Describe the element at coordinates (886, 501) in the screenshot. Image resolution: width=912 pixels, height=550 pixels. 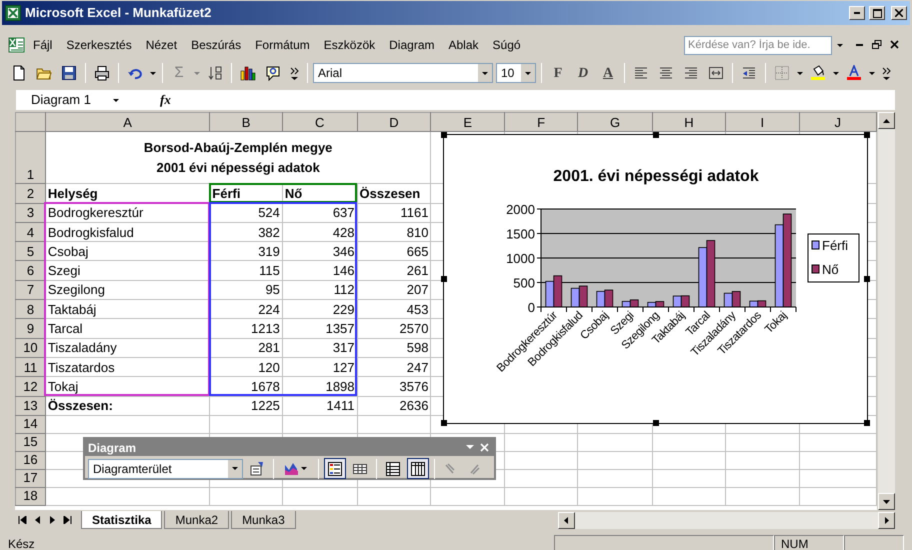
I see `scroll-down-button` at that location.